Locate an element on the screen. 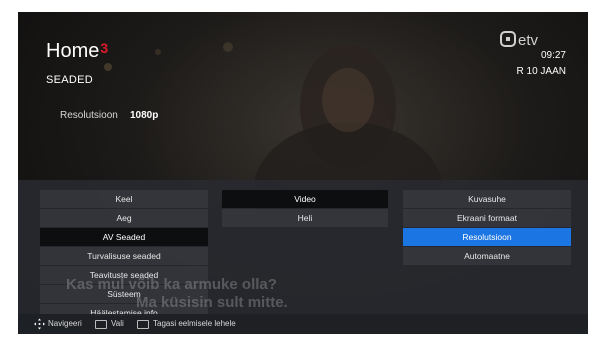 This screenshot has width=606, height=344. clock-time: 09:27 is located at coordinates (553, 55).